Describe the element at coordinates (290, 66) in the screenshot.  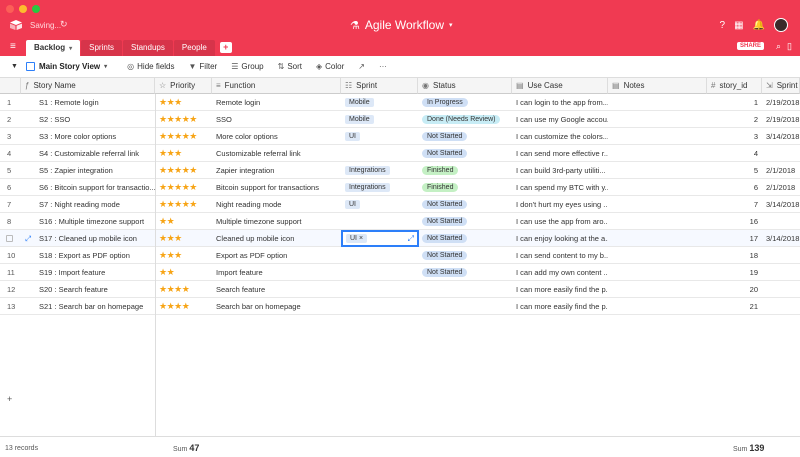
I see `sort-button: ⇅ Sort` at that location.